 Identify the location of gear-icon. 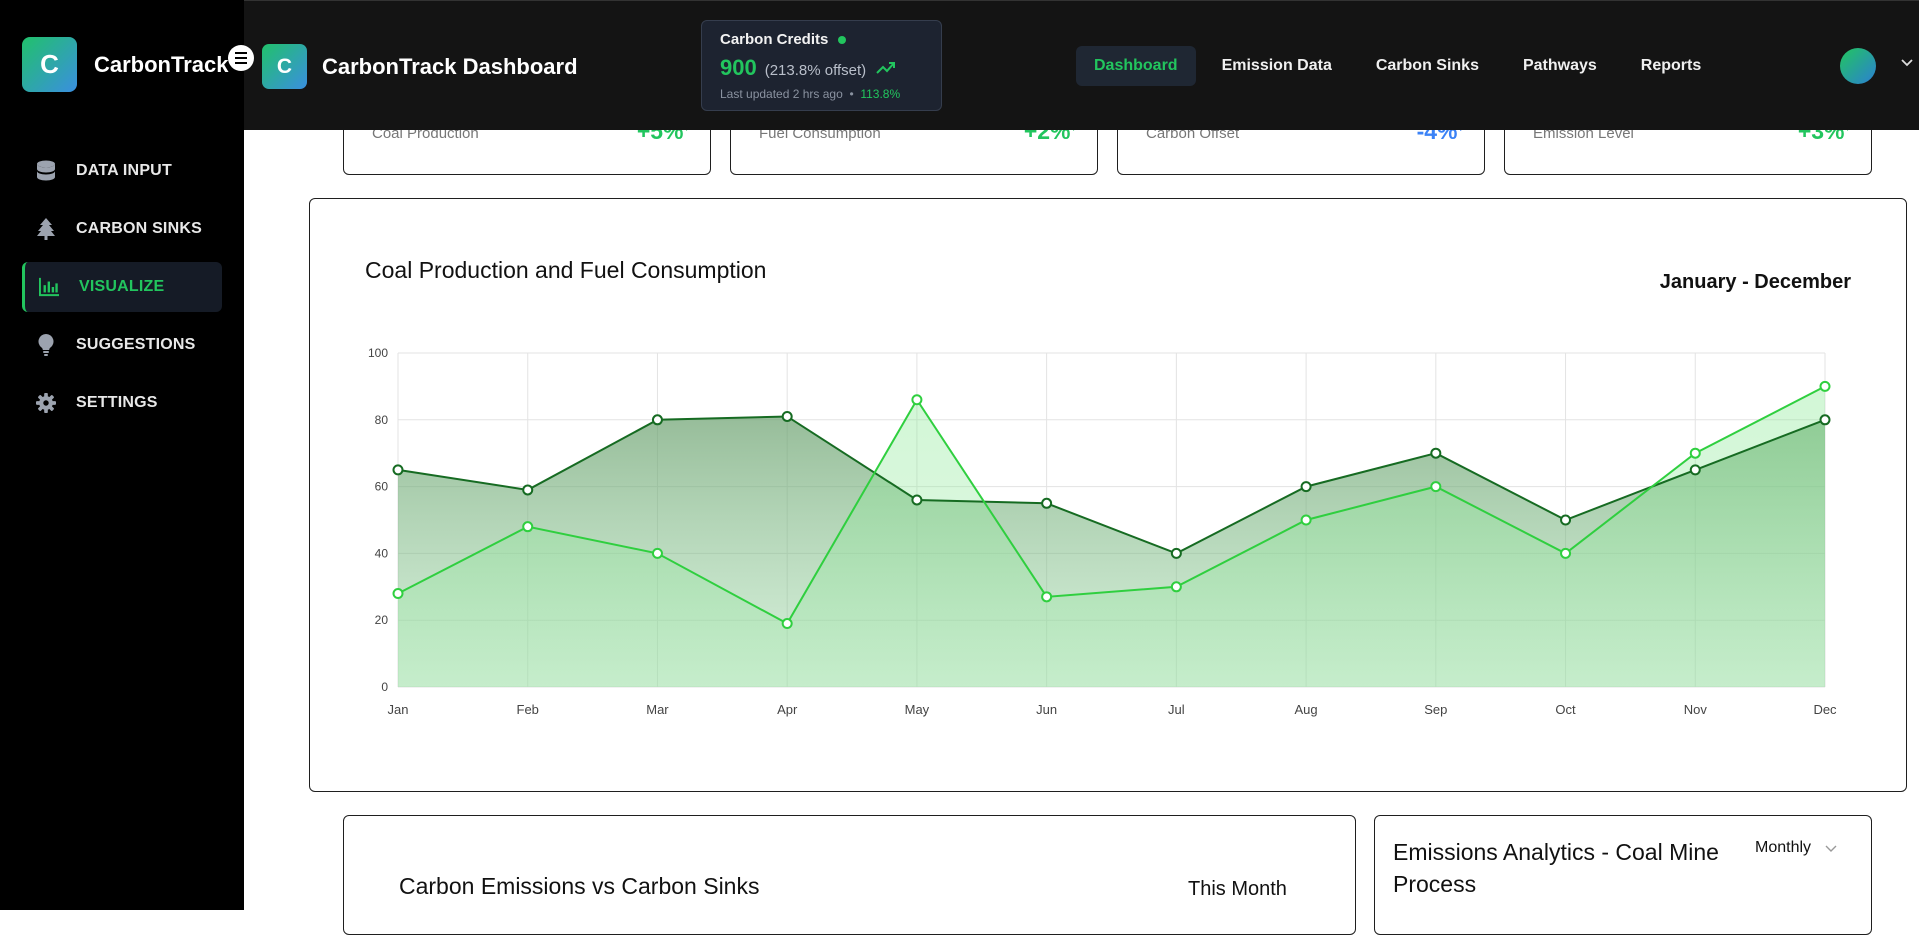
(46, 403).